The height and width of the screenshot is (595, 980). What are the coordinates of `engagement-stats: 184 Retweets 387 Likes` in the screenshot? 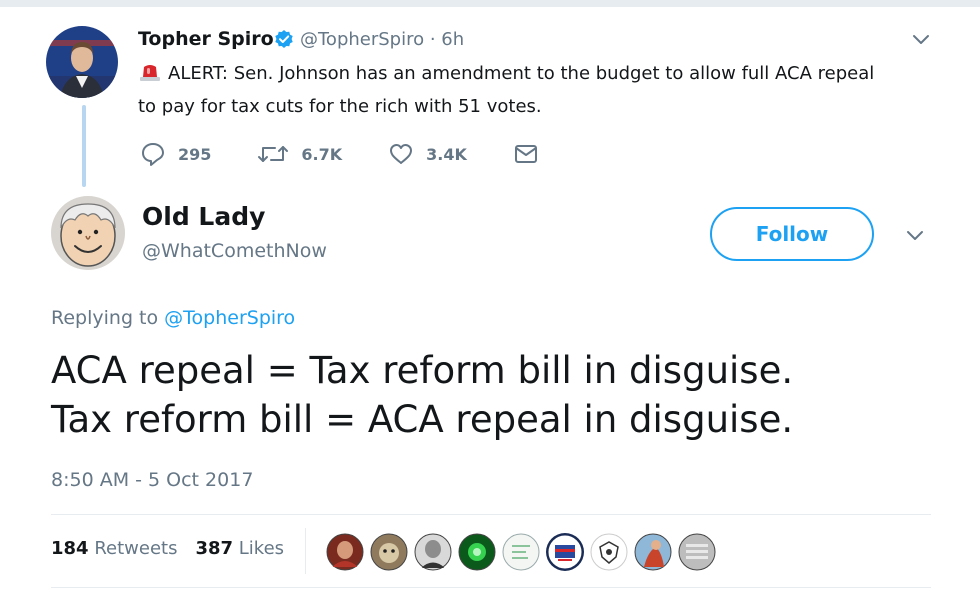 It's located at (167, 548).